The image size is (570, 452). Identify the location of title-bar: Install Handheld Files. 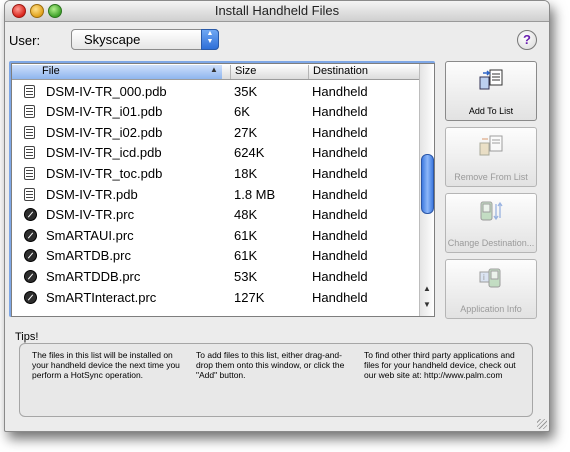
(277, 11).